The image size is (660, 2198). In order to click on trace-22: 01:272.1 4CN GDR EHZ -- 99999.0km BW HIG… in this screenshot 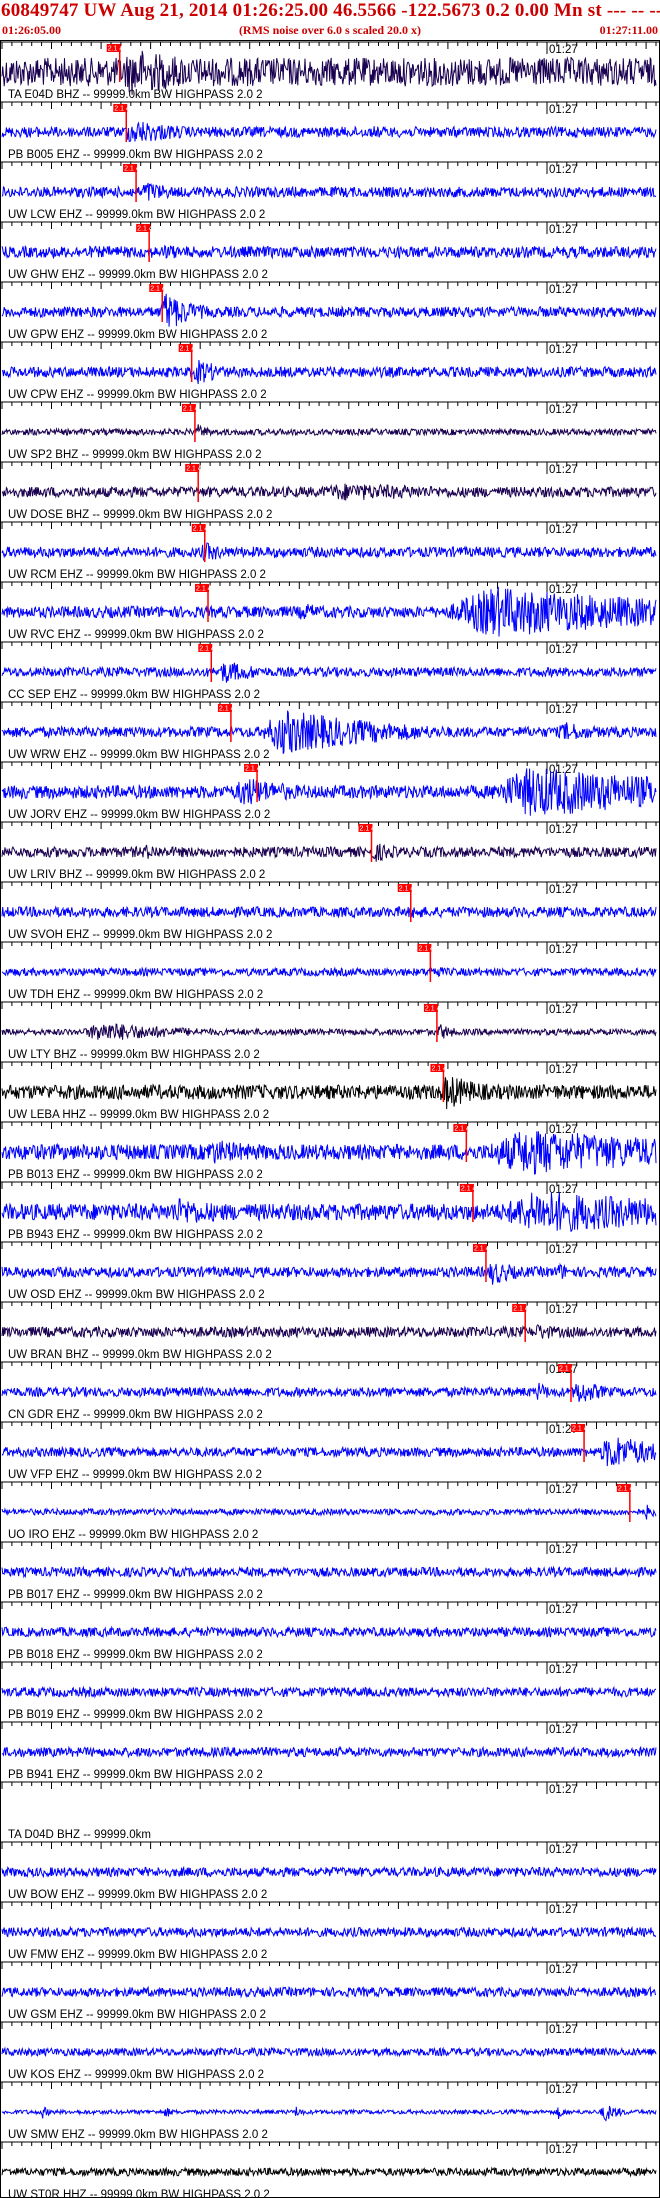, I will do `click(330, 1391)`.